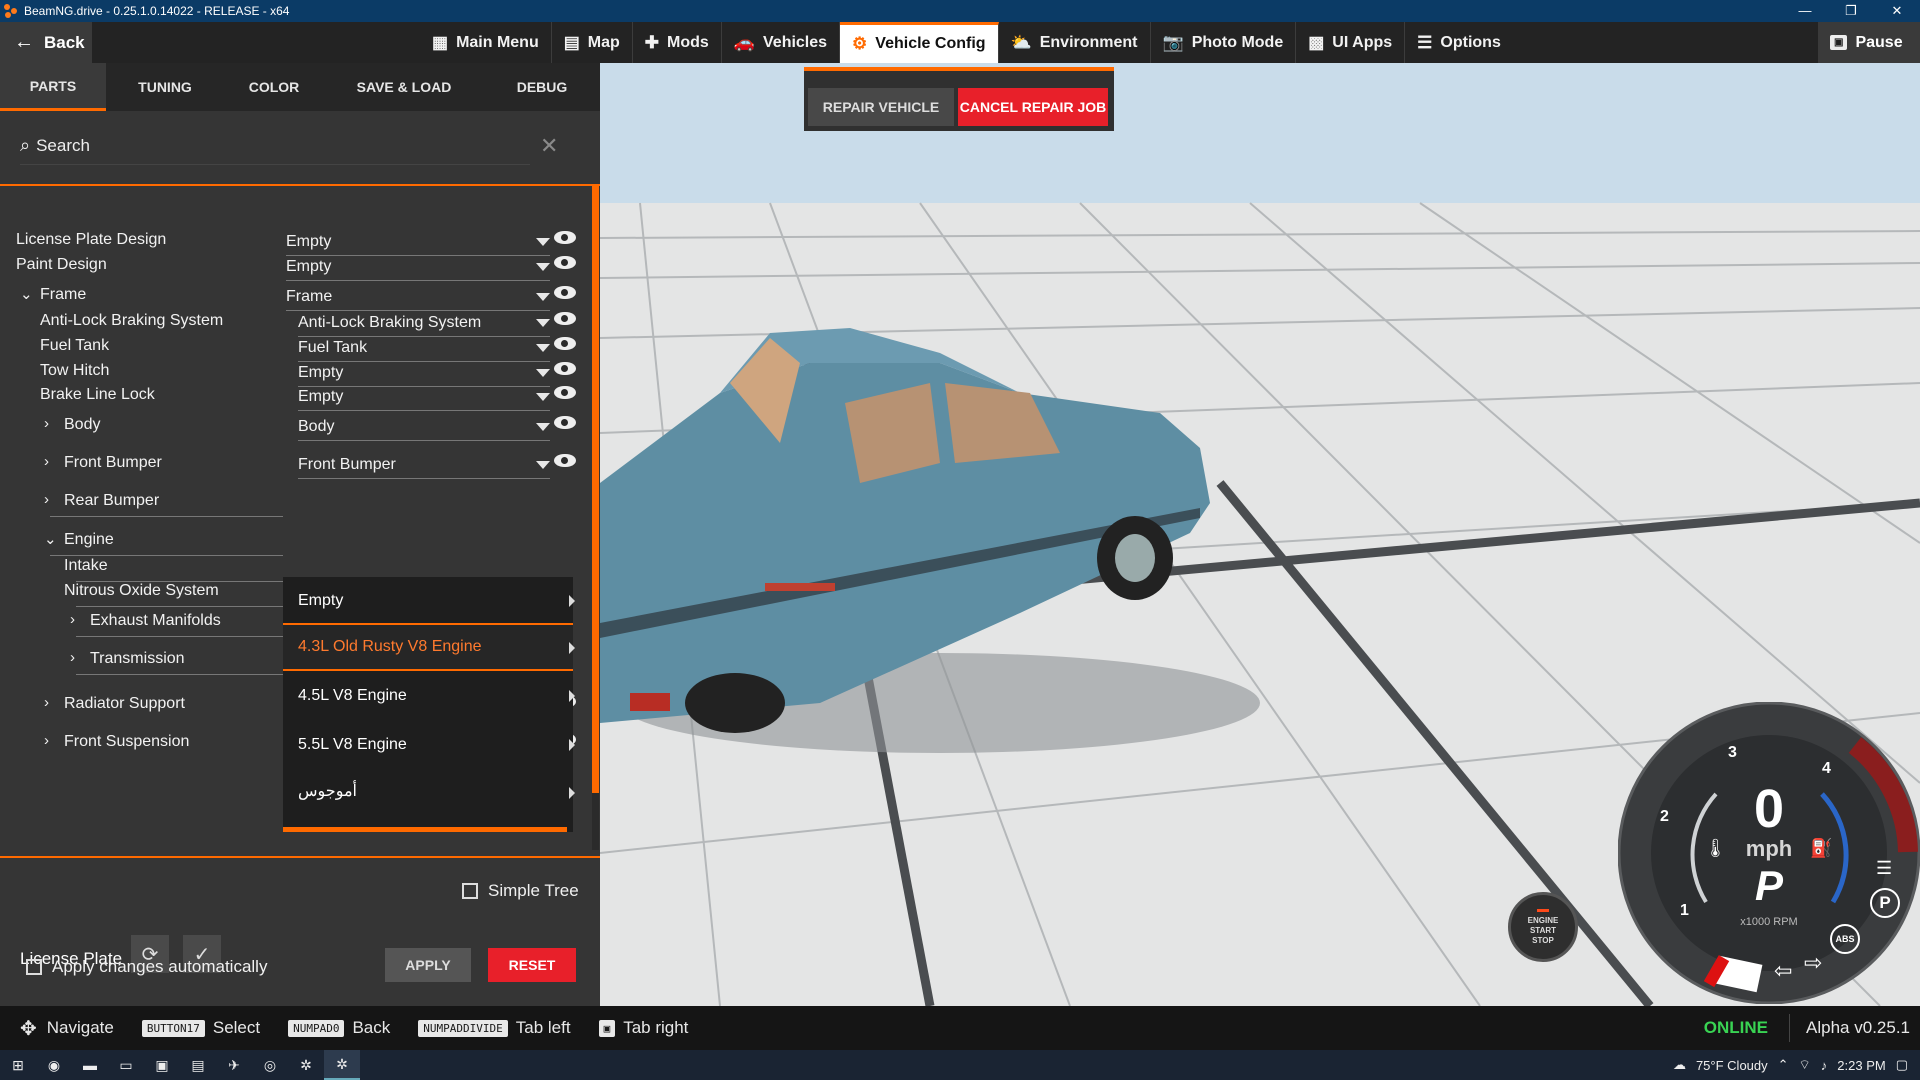 The image size is (1920, 1080). I want to click on pause-button: ▣ Pause, so click(1869, 42).